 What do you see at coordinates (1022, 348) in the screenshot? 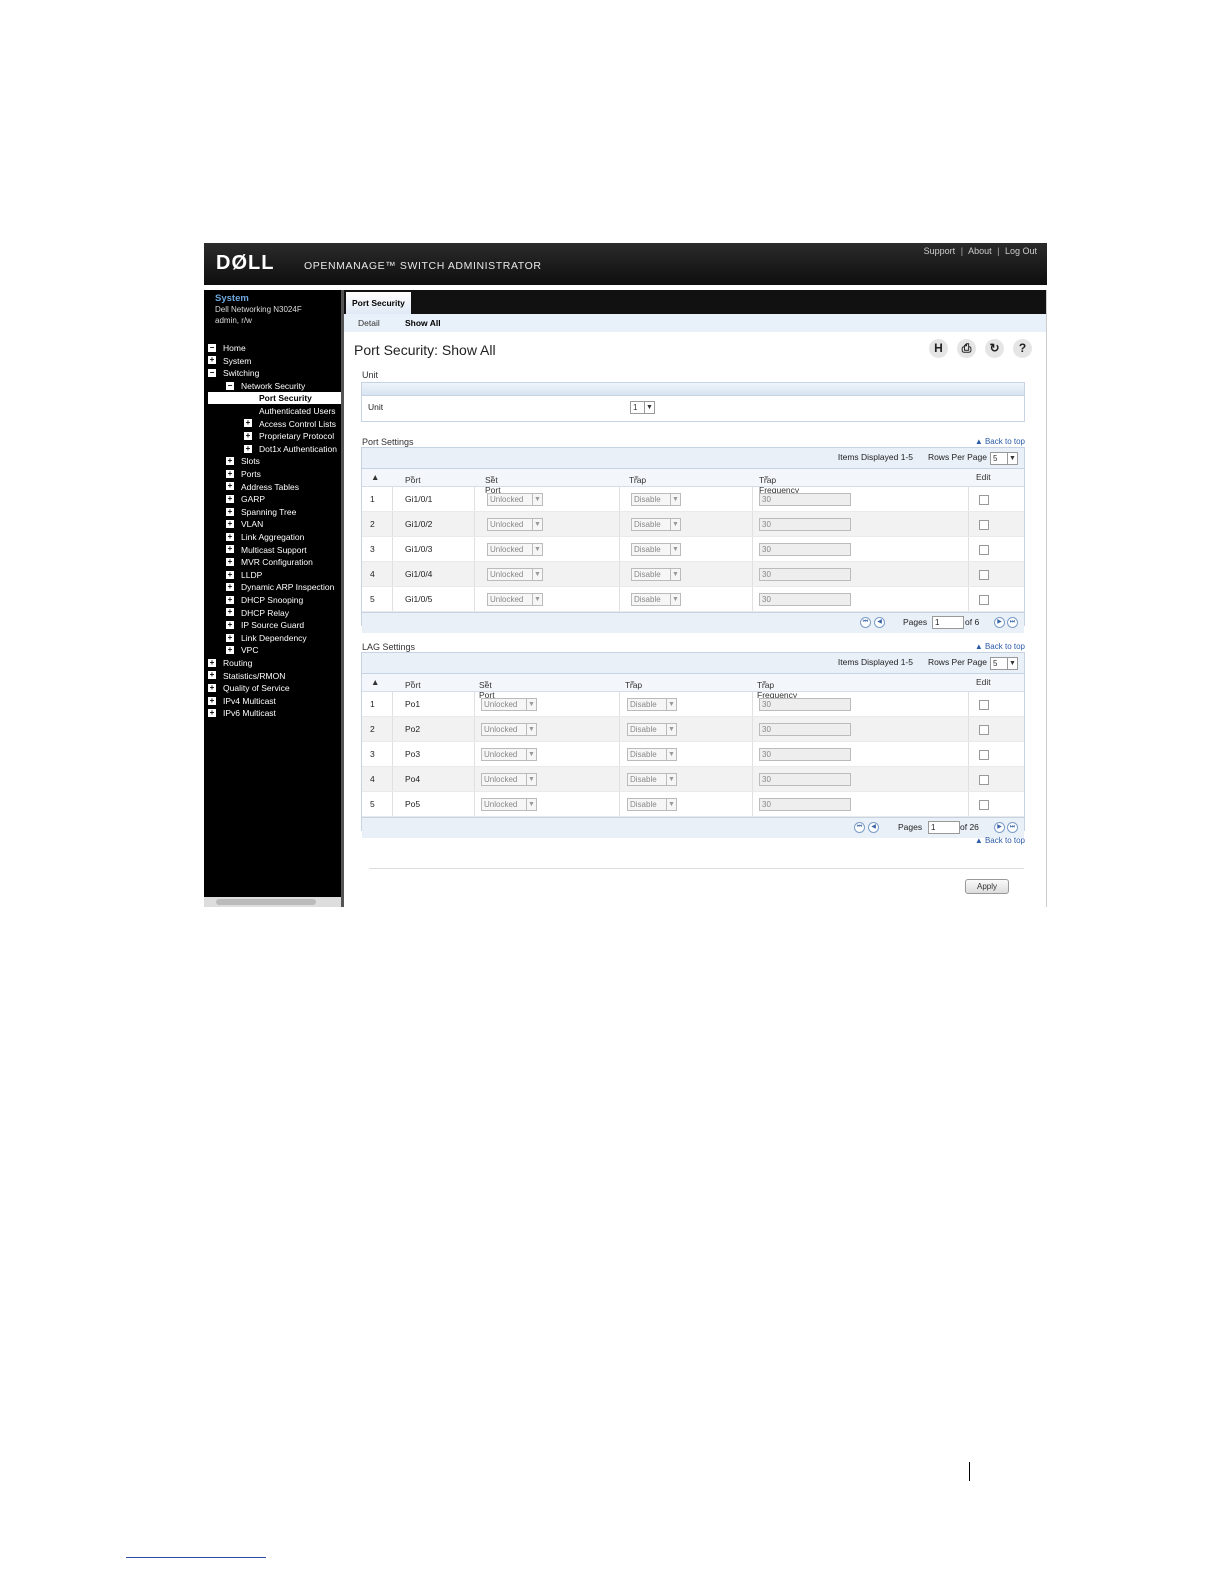
I see `help-icon: ?` at bounding box center [1022, 348].